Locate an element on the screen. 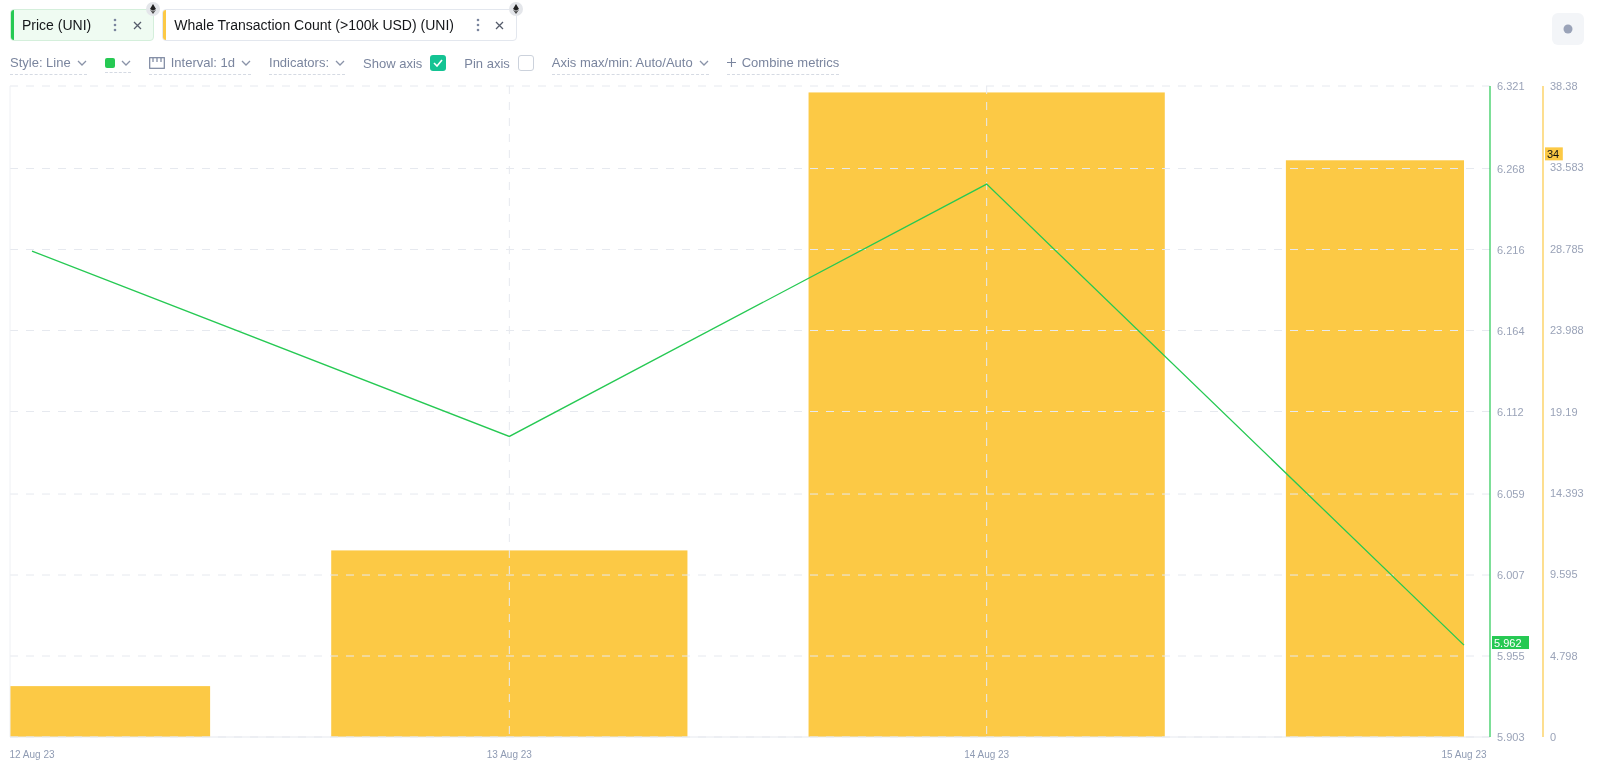  axis-tick-label: 4.798 is located at coordinates (1564, 655).